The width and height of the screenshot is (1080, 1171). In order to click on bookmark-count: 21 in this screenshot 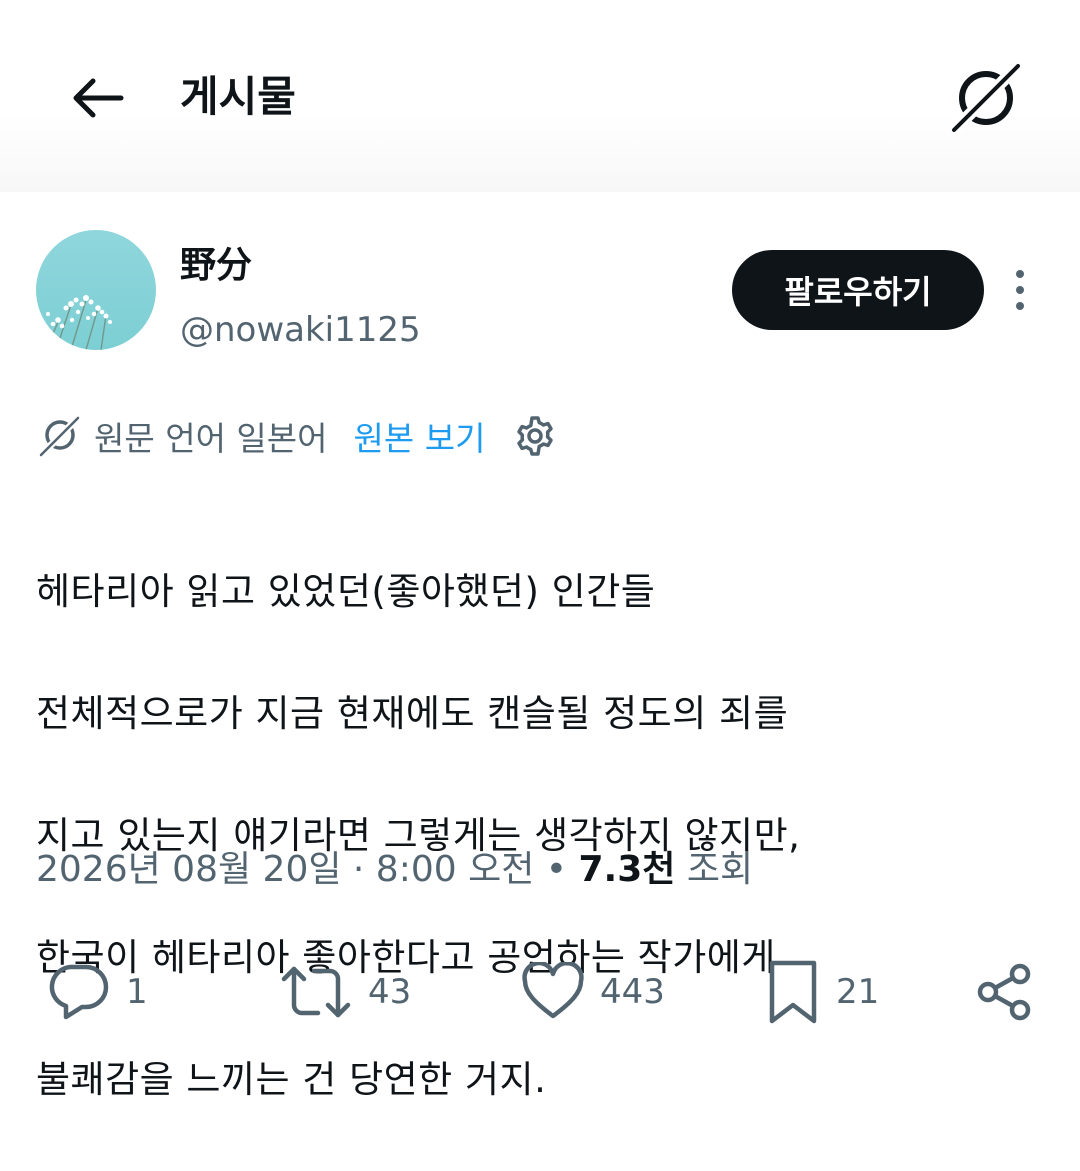, I will do `click(858, 992)`.